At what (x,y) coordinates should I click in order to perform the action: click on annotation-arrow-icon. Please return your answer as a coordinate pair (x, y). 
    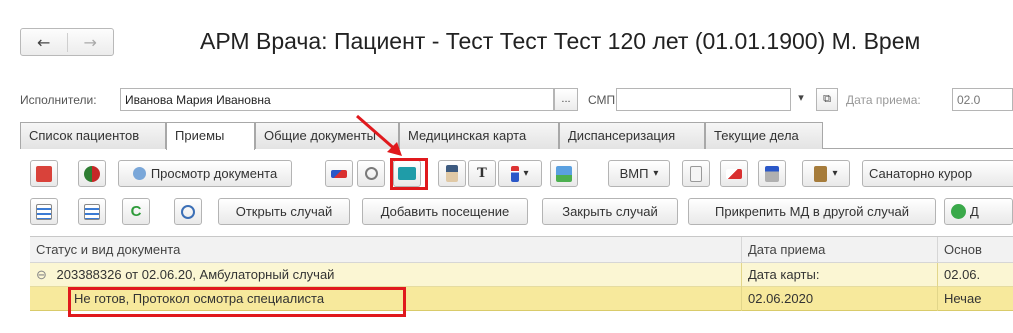
    Looking at the image, I should click on (379, 135).